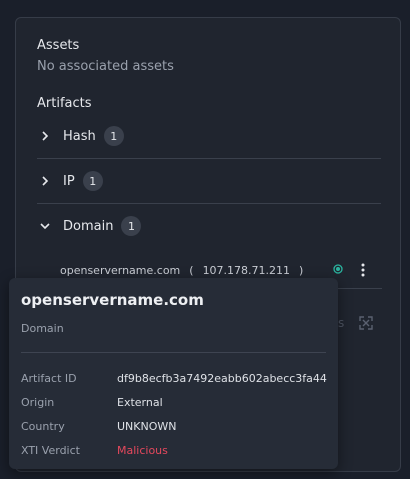 Image resolution: width=410 pixels, height=479 pixels. What do you see at coordinates (209, 226) in the screenshot?
I see `artifact-group-domain: Domain 1` at bounding box center [209, 226].